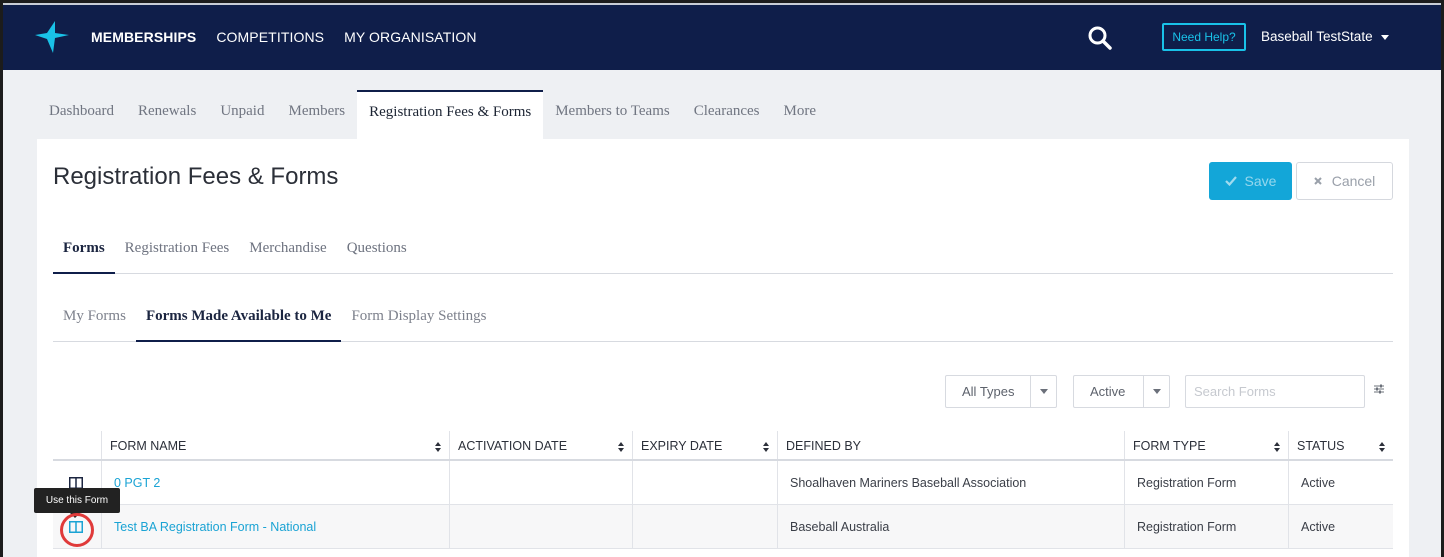 This screenshot has height=557, width=1444. I want to click on nav-my-organisation: MY ORGANISATION, so click(410, 37).